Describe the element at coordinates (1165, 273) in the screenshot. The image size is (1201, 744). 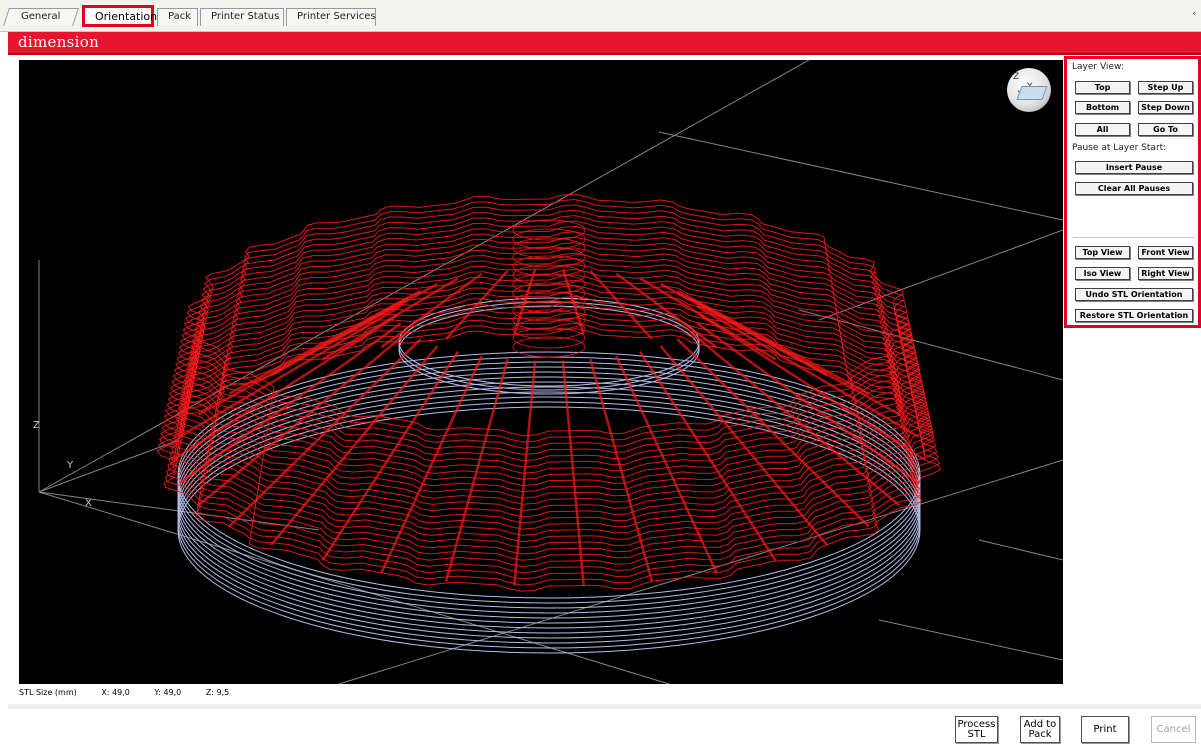
I see `right-view-button: Right View` at that location.